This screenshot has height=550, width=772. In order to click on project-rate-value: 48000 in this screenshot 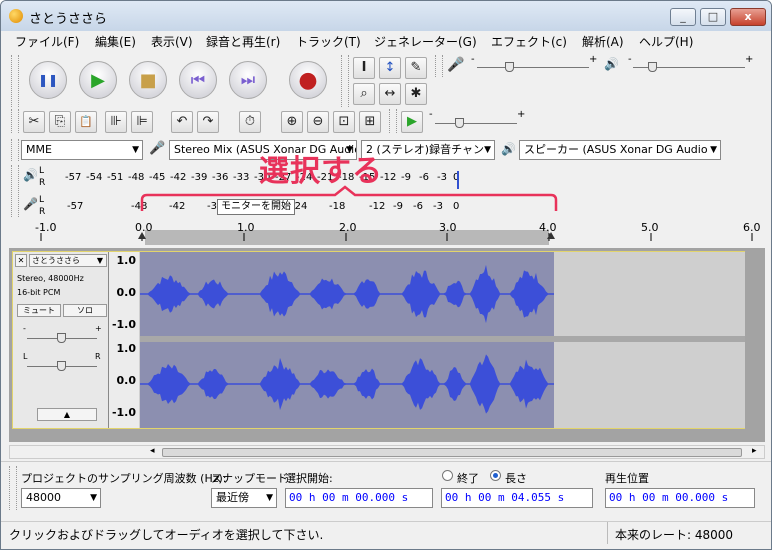, I will do `click(43, 497)`.